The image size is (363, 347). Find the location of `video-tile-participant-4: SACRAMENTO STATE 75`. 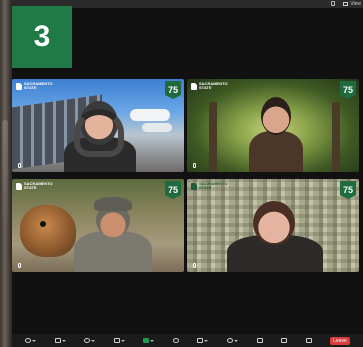

video-tile-participant-4: SACRAMENTO STATE 75 is located at coordinates (273, 225).